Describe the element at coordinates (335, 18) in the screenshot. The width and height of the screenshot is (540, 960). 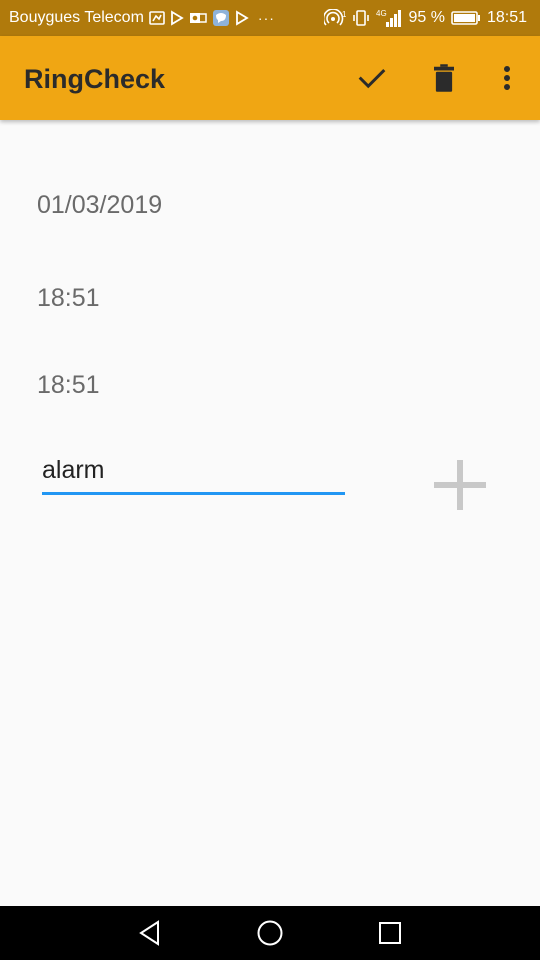
I see `hotspot-icon: 1` at that location.